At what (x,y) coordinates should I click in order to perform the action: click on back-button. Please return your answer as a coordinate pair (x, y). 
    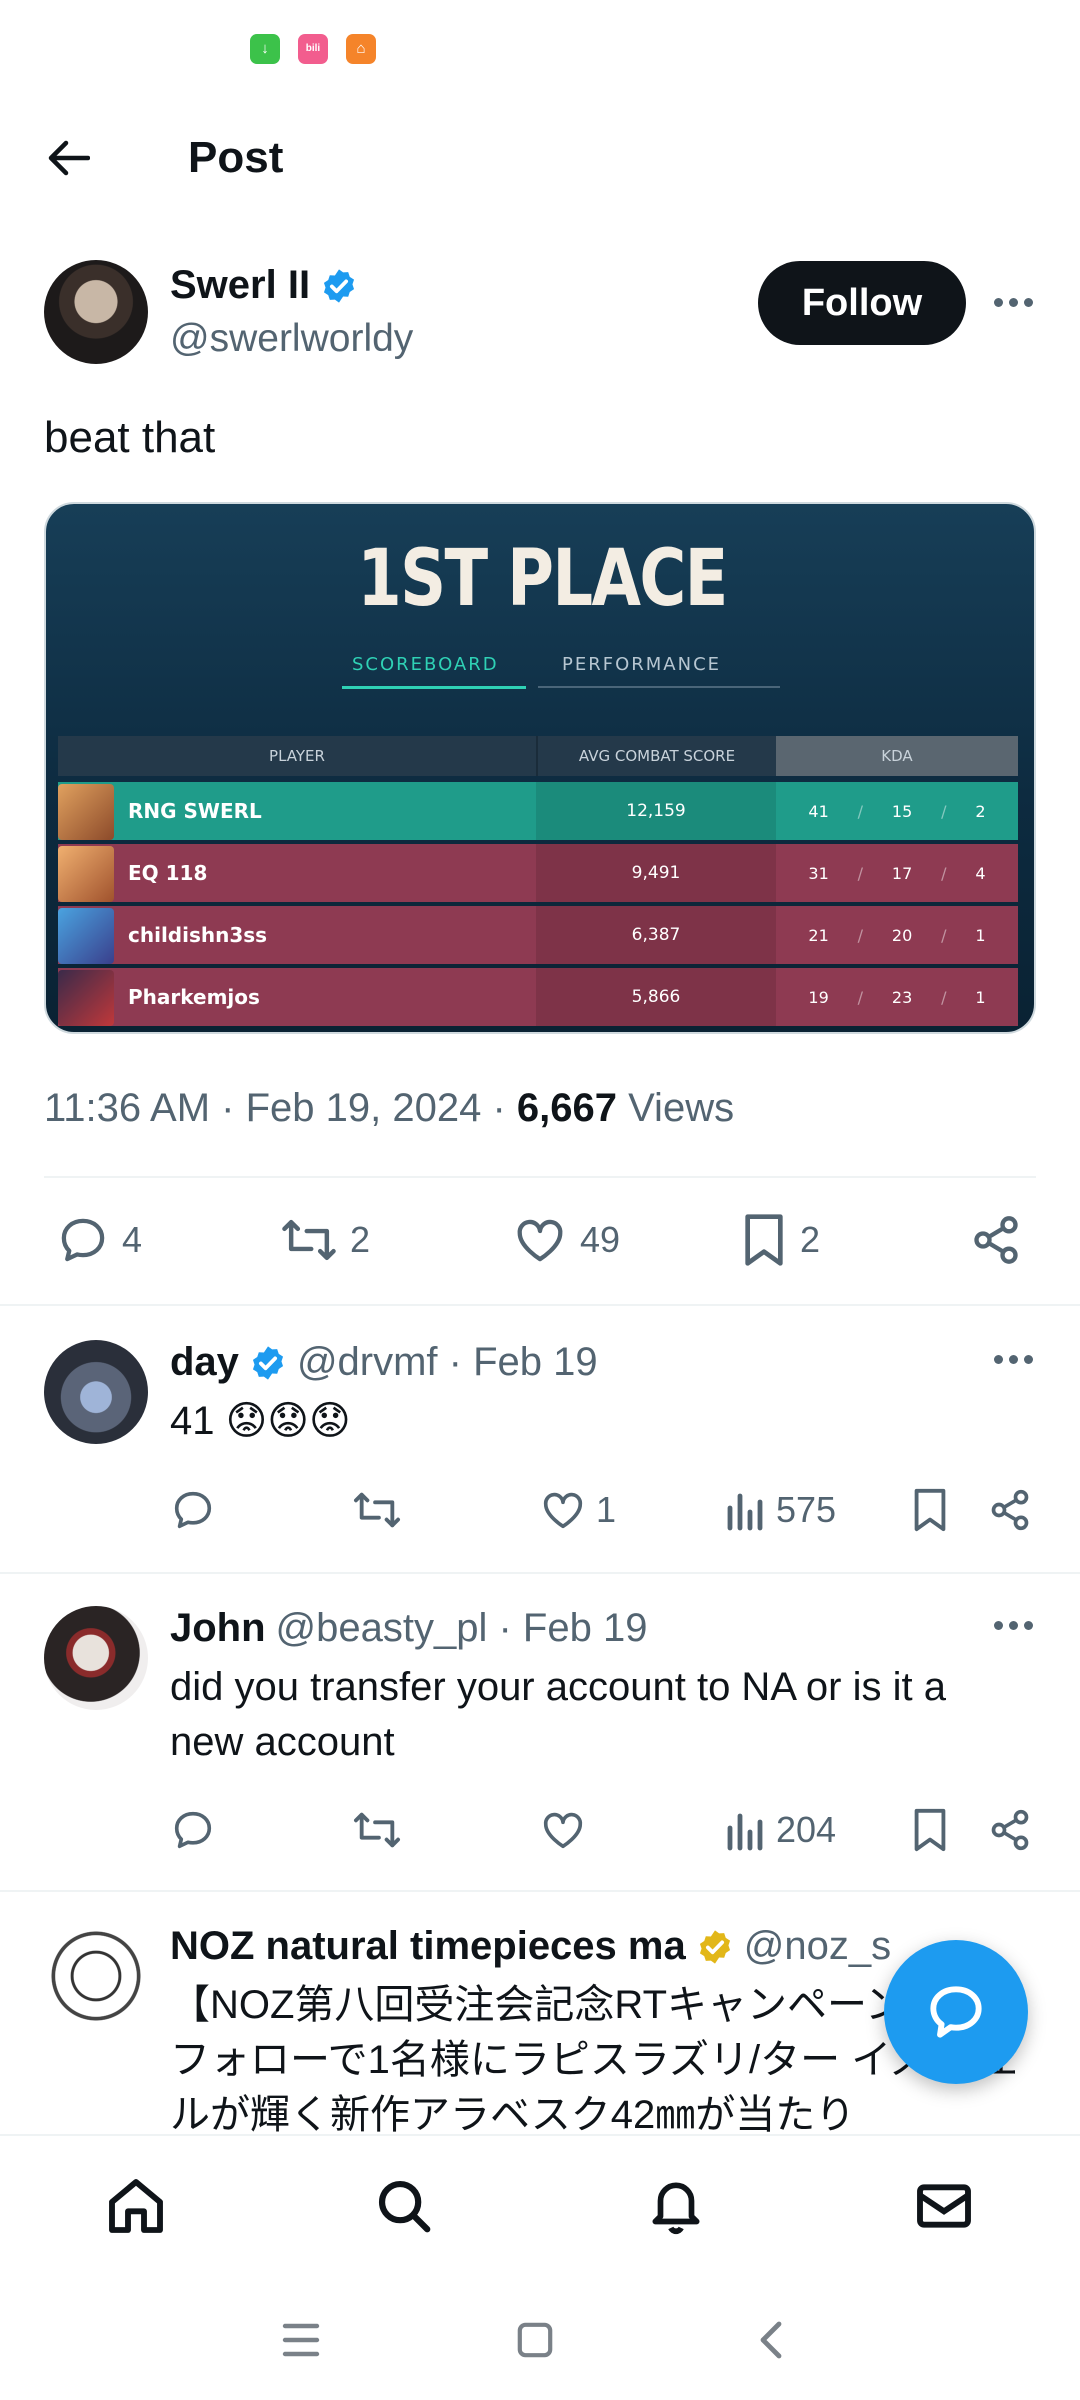
    Looking at the image, I should click on (68, 158).